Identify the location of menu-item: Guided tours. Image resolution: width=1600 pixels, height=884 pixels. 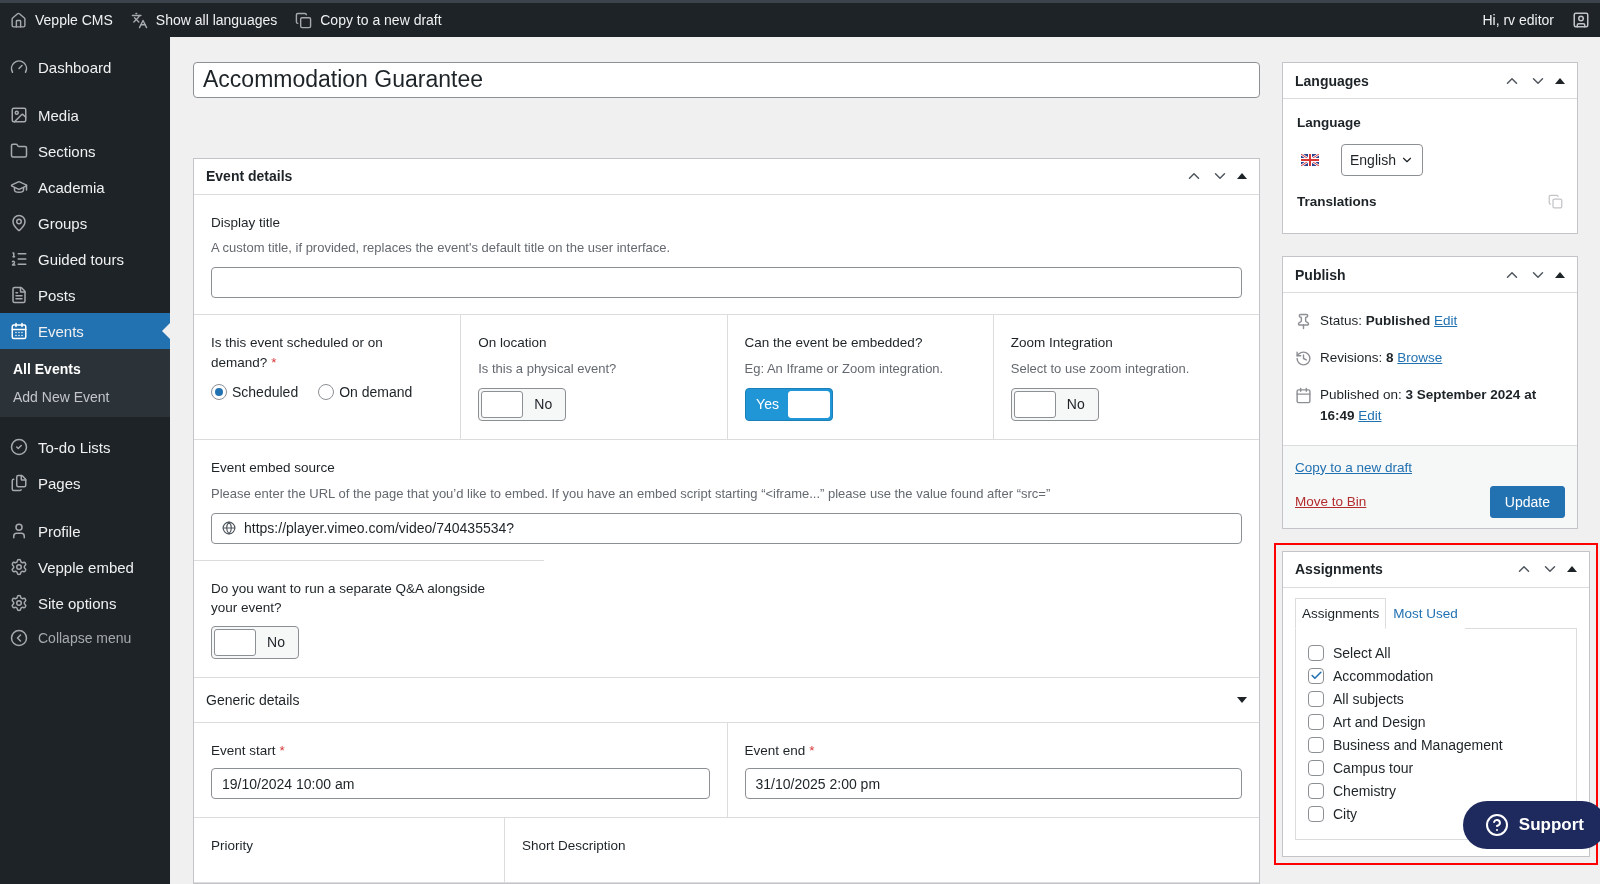
(85, 259).